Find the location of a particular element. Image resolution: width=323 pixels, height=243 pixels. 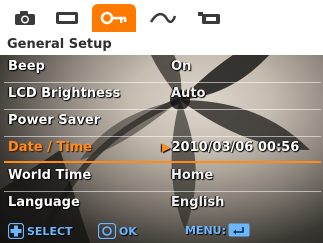

date-time-value: 2010/03/06 00:56 is located at coordinates (235, 147).